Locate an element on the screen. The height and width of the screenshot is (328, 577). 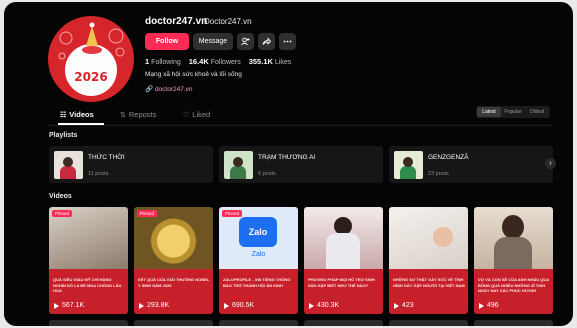
link-icon: 🔗 is located at coordinates (149, 89).